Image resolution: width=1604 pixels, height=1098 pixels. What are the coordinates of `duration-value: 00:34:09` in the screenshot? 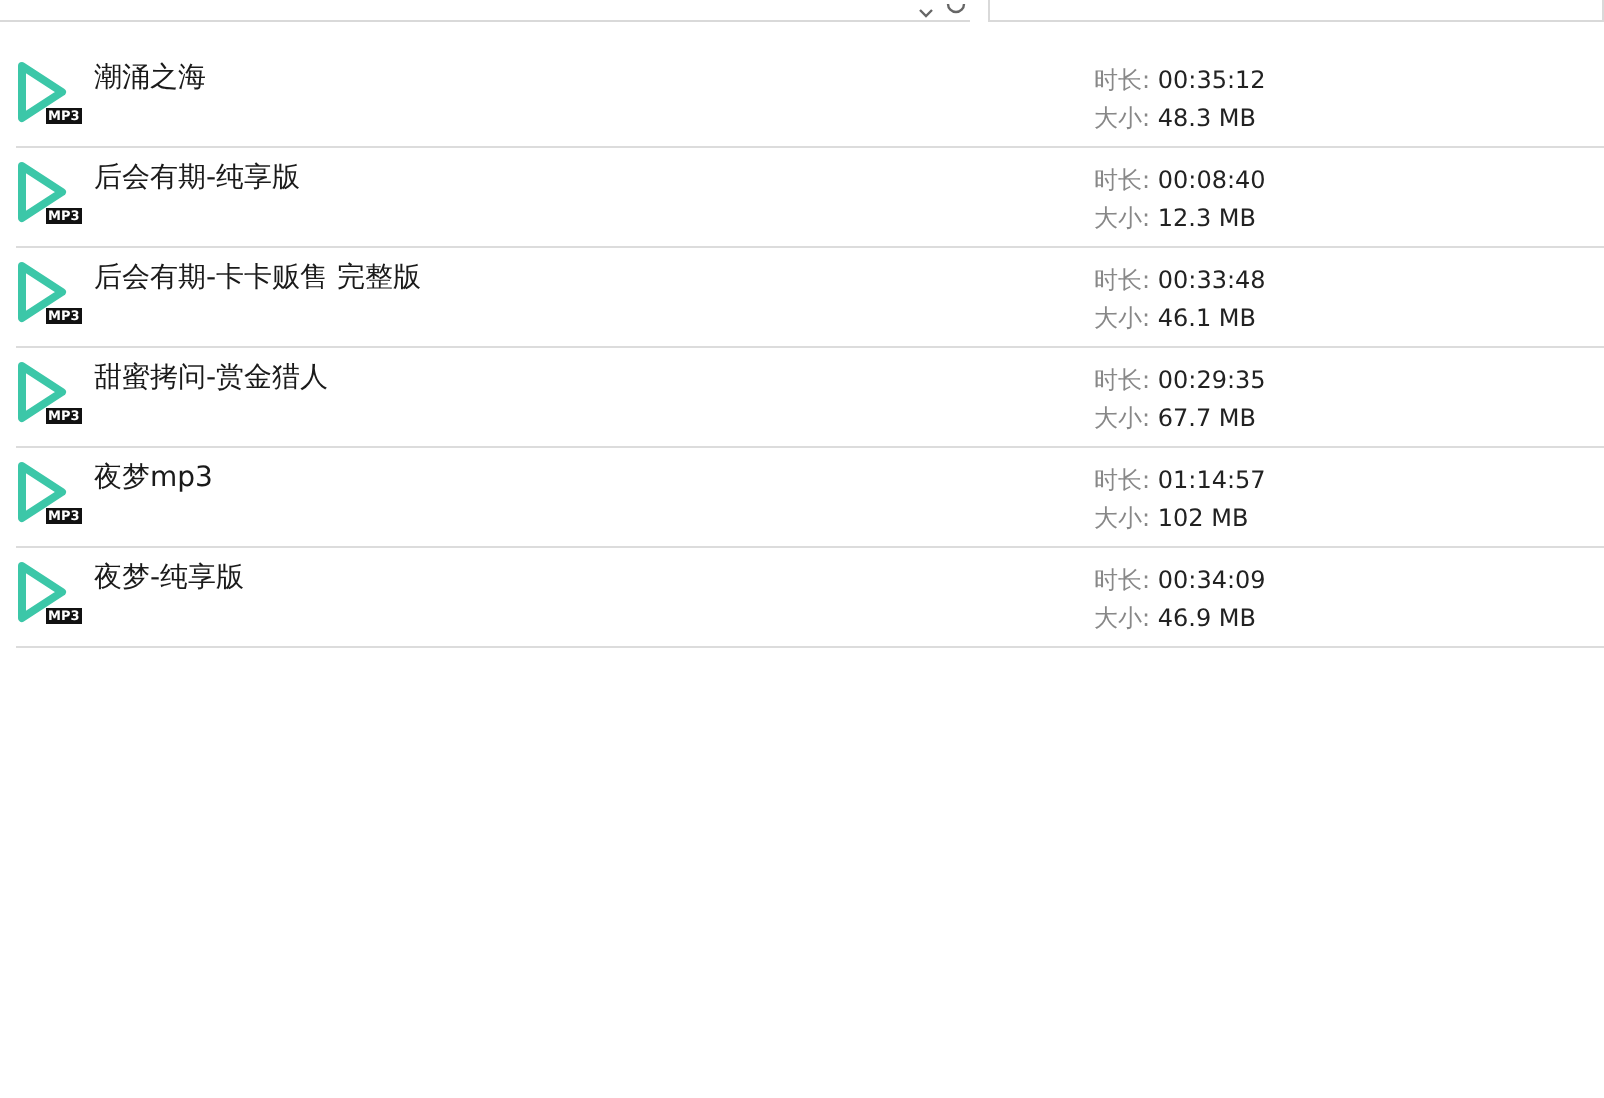 It's located at (1211, 580).